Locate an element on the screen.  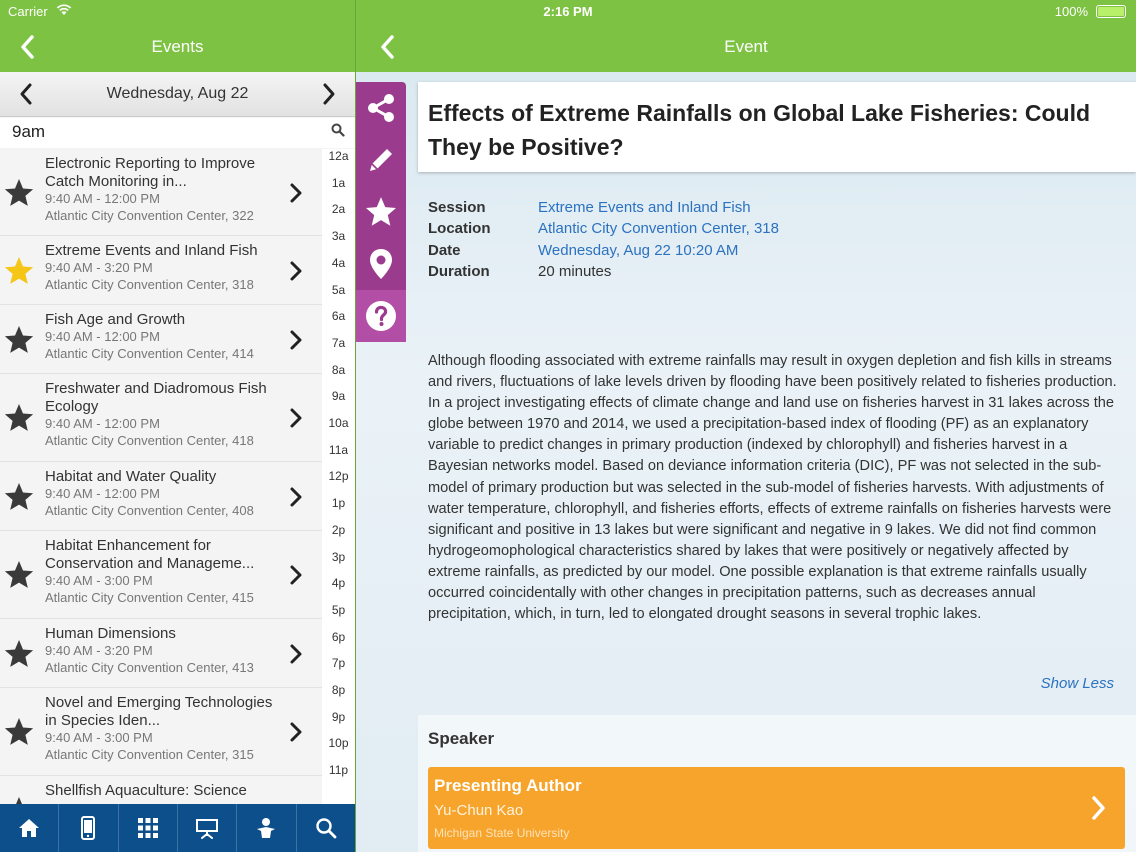
info-row-duration: Duration 20 minutes is located at coordinates (768, 273).